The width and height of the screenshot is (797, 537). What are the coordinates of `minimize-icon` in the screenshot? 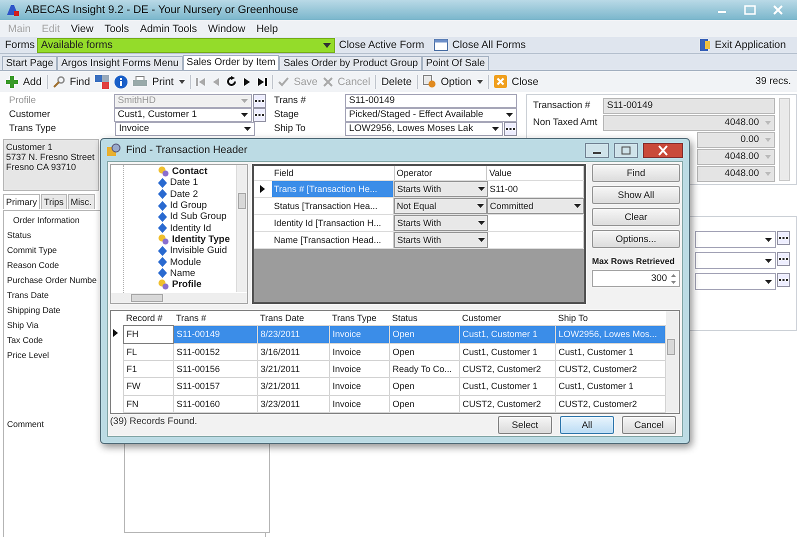 It's located at (597, 150).